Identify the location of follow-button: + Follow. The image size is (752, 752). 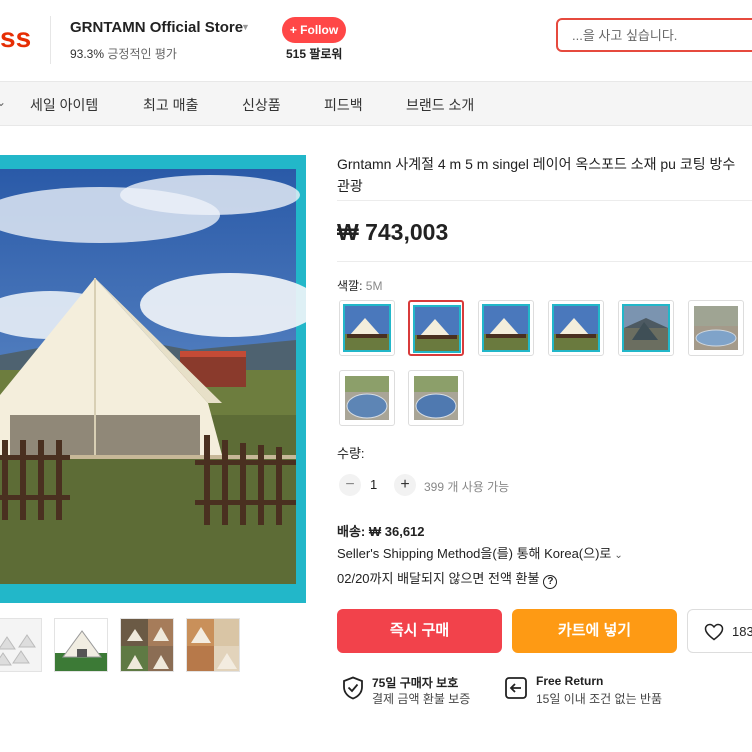
(314, 30).